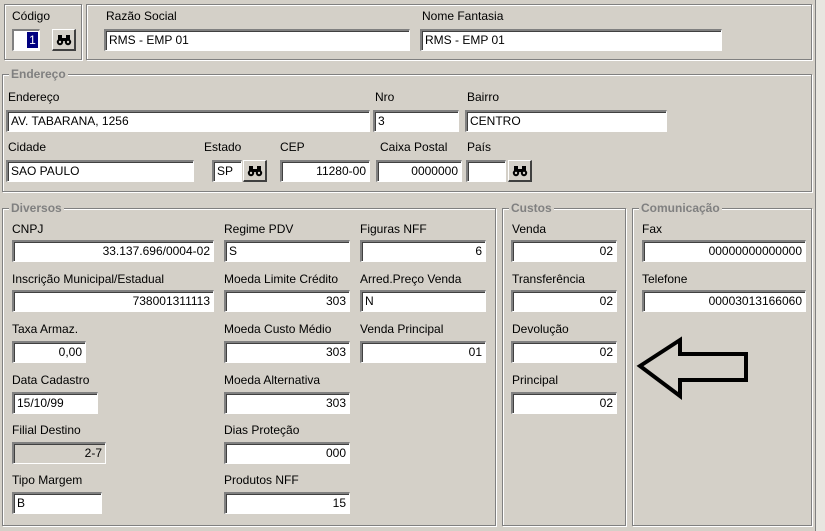 This screenshot has height=531, width=825. I want to click on moeda-custo-input: 303, so click(287, 352).